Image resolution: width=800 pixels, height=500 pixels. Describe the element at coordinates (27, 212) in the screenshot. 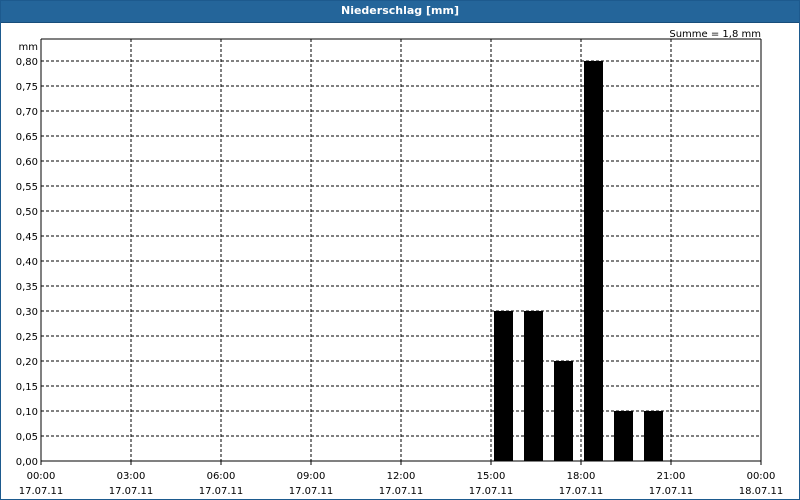

I see `y-tick-label: 0,50` at that location.